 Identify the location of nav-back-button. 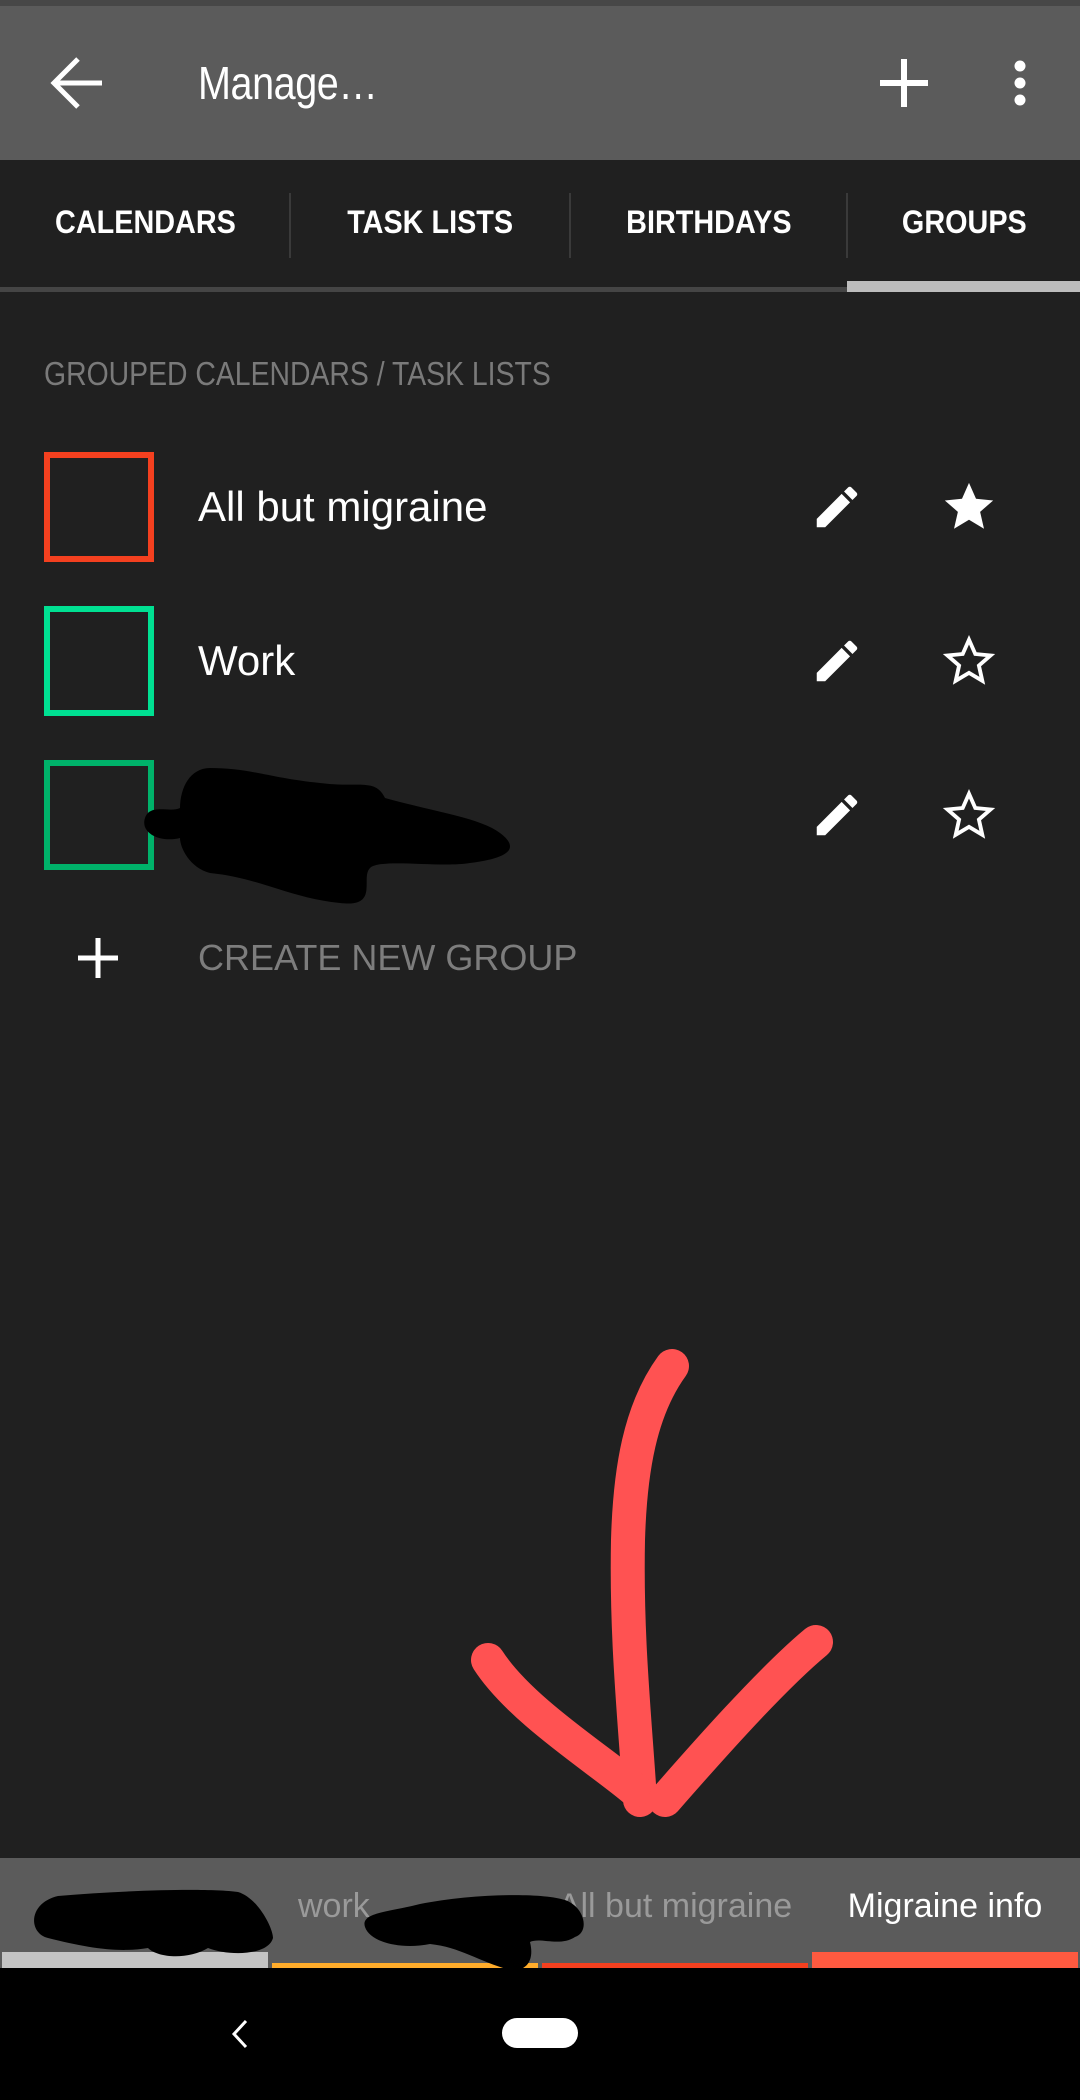
(240, 2034).